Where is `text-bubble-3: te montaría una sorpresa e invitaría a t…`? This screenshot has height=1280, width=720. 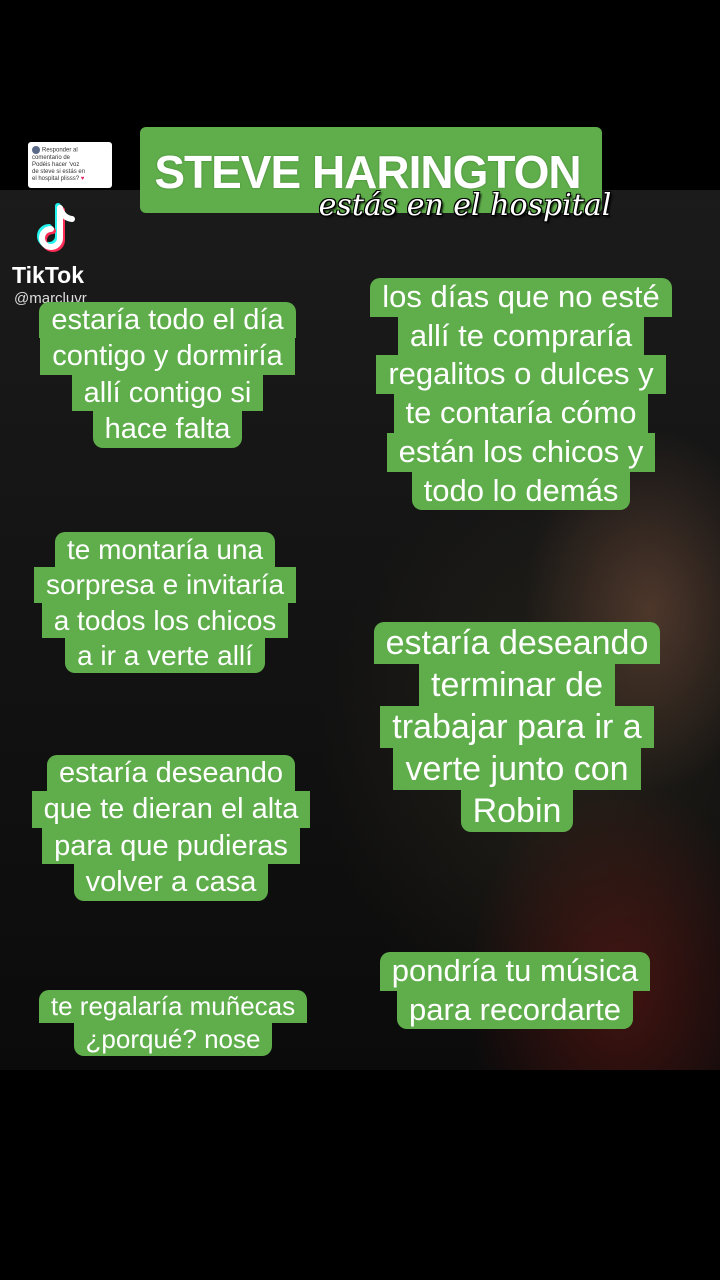
text-bubble-3: te montaría una sorpresa e invitaría a t… is located at coordinates (165, 603).